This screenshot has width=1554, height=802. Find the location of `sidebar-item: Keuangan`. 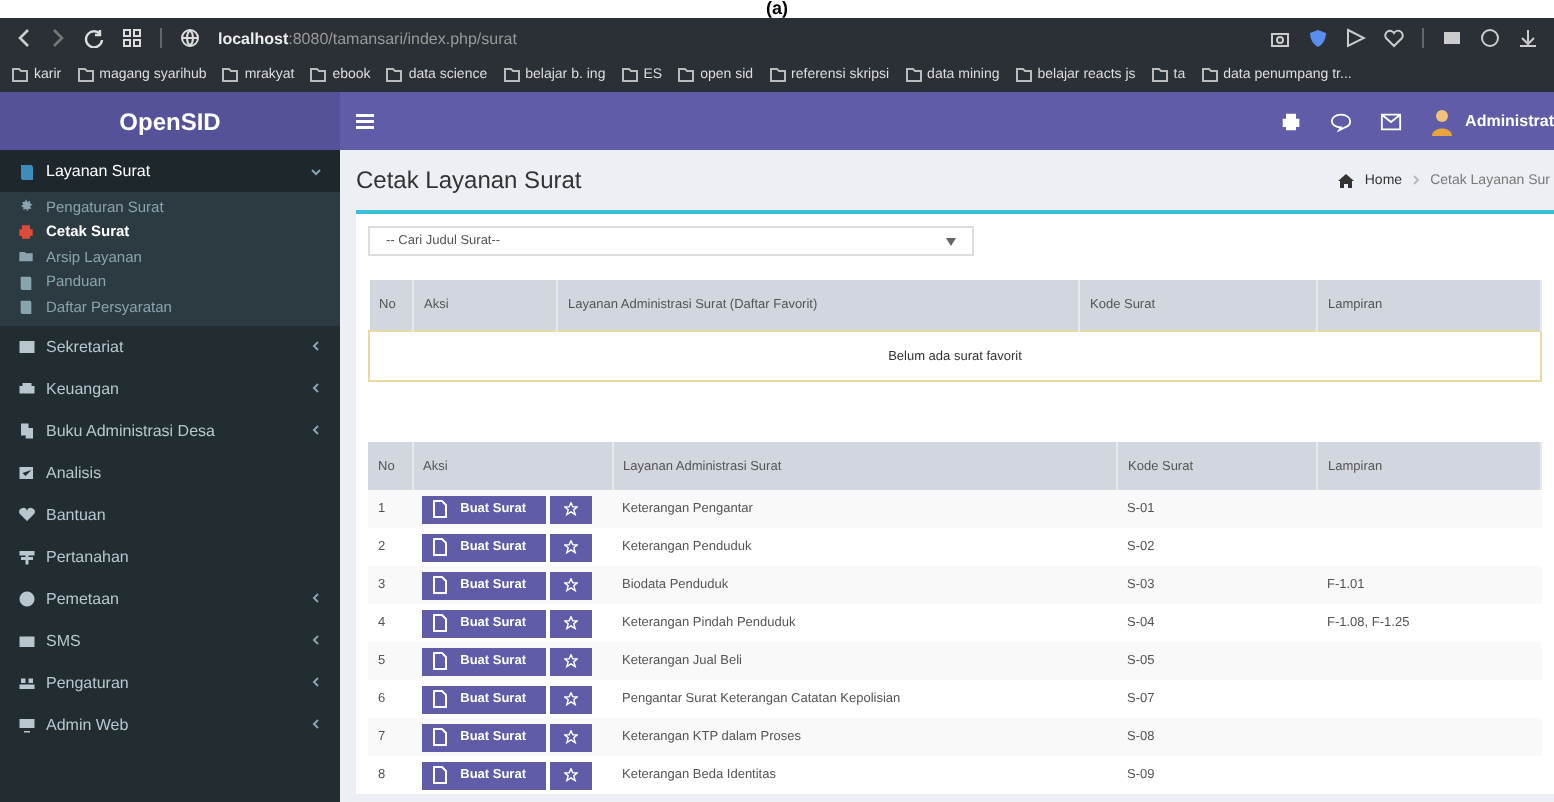

sidebar-item: Keuangan is located at coordinates (170, 388).